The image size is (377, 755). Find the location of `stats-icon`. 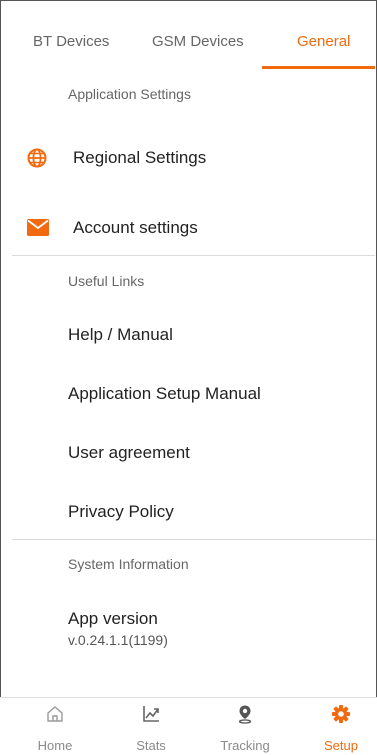

stats-icon is located at coordinates (151, 714).